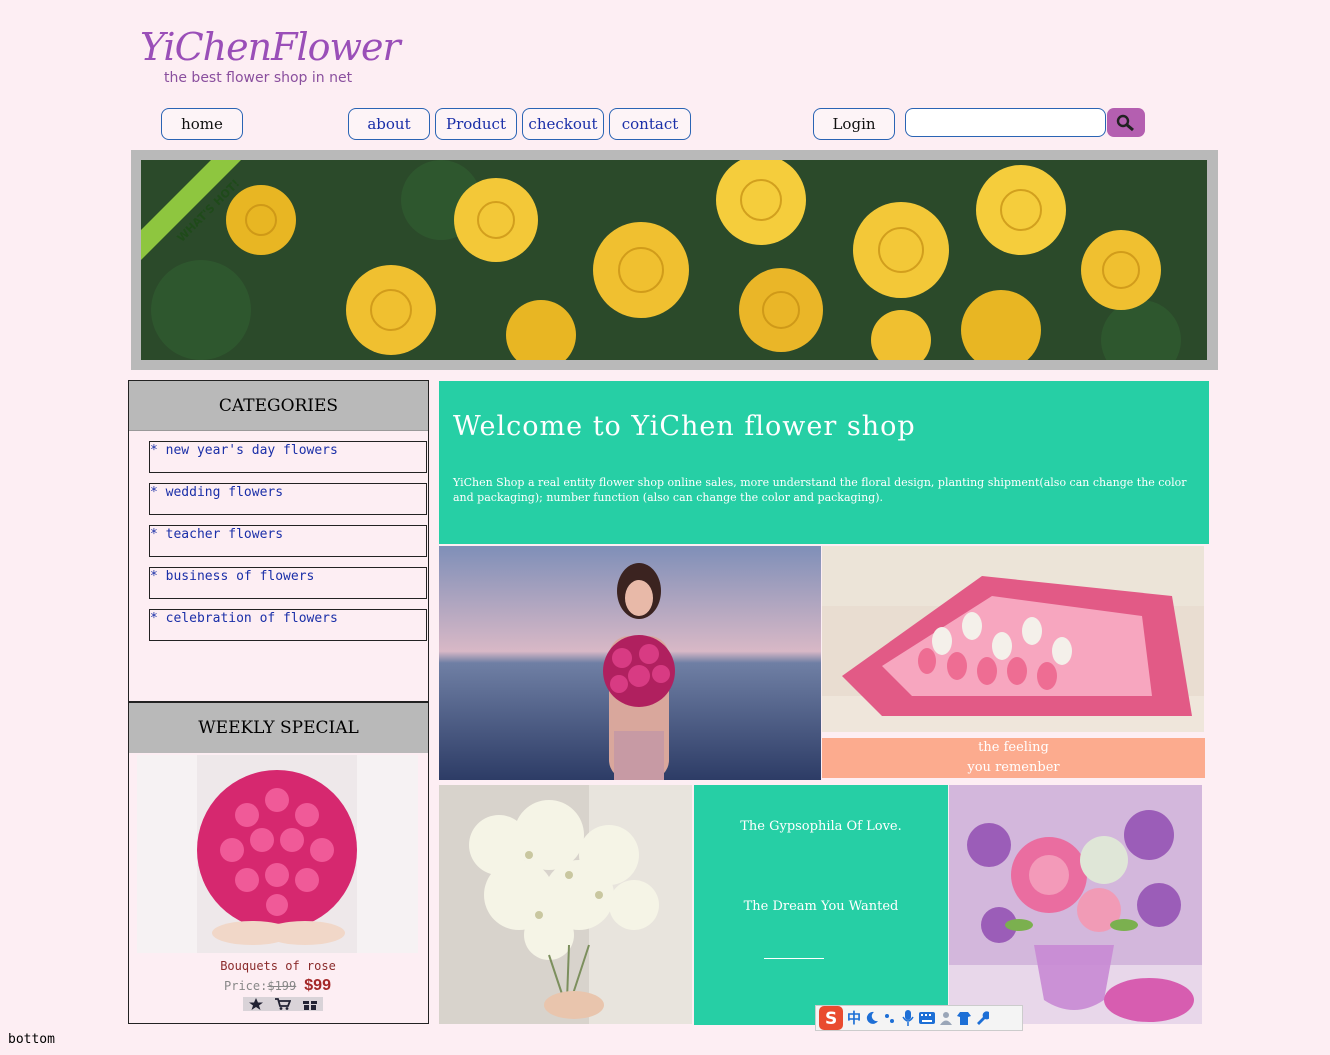 The width and height of the screenshot is (1330, 1055). I want to click on girl-photo-graphic, so click(630, 663).